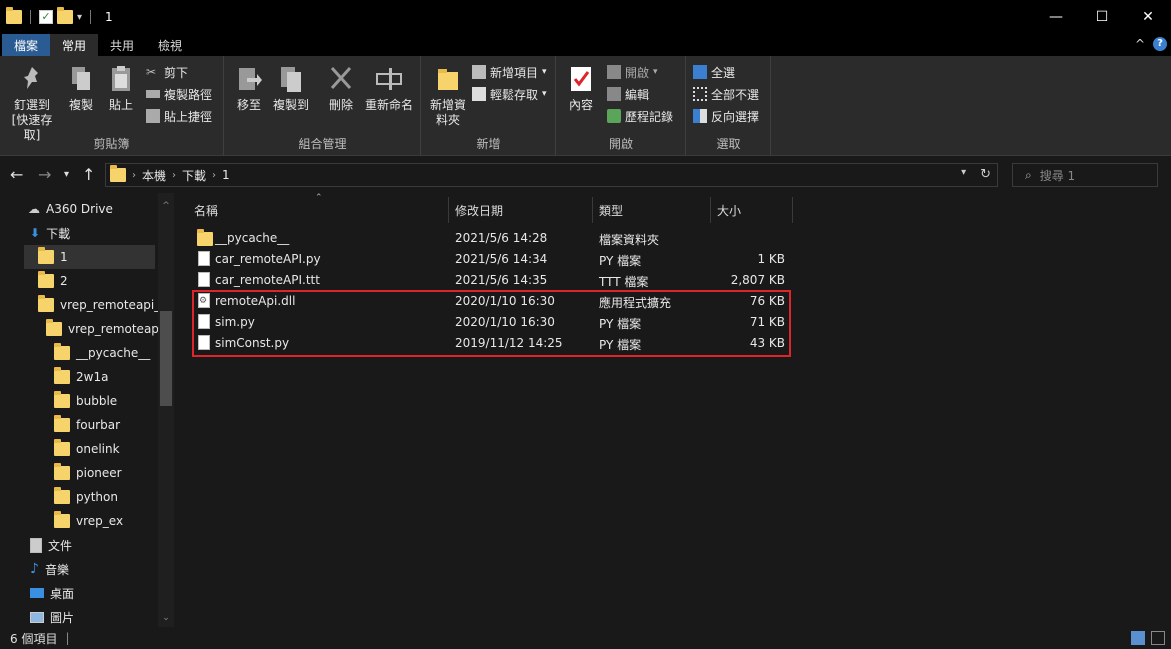 The height and width of the screenshot is (649, 1171). What do you see at coordinates (81, 377) in the screenshot?
I see `sidebar-item-2w1a: 2w1a` at bounding box center [81, 377].